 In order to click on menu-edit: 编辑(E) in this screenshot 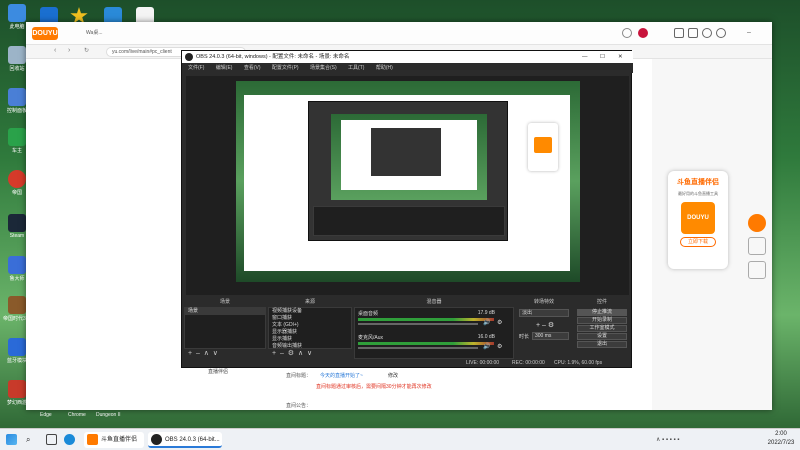, I will do `click(224, 68)`.